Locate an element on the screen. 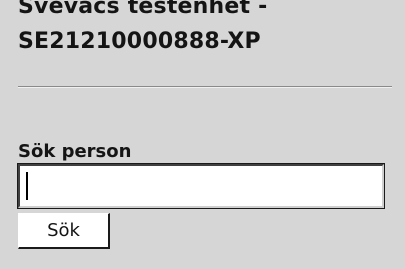  search-person-label: Sök person is located at coordinates (75, 151).